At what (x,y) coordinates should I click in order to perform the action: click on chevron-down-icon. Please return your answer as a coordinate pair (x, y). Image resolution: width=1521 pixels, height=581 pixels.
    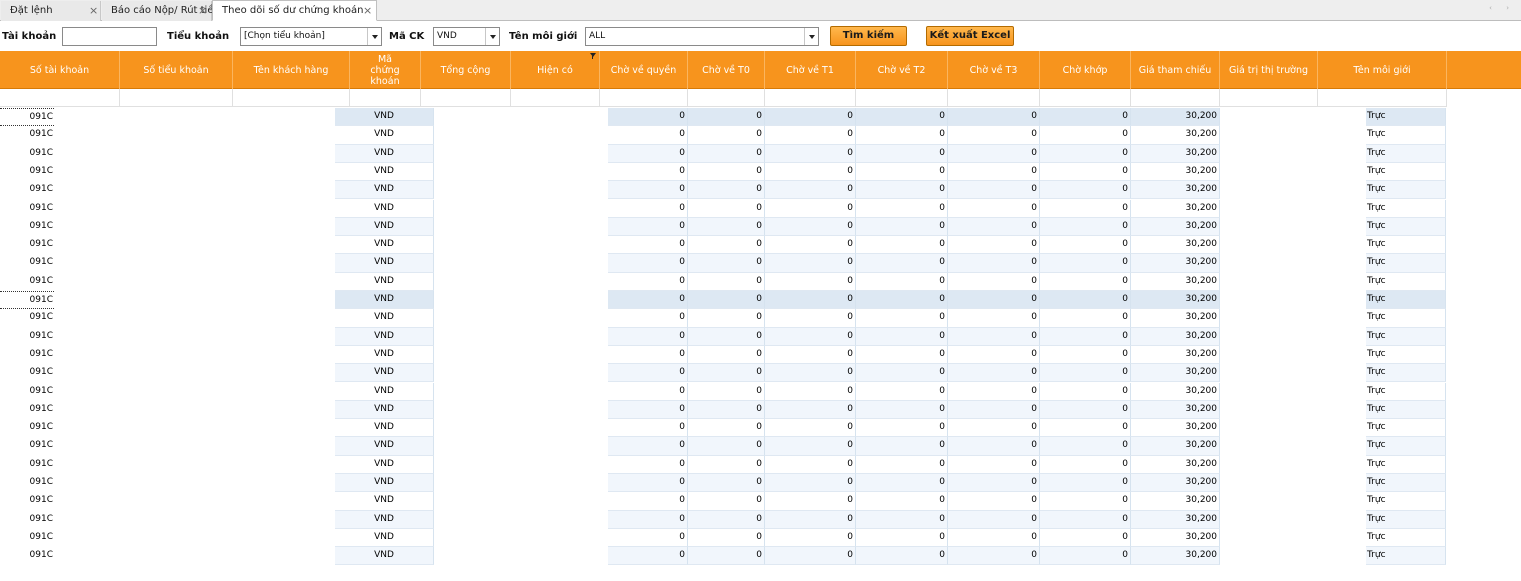
    Looking at the image, I should click on (374, 36).